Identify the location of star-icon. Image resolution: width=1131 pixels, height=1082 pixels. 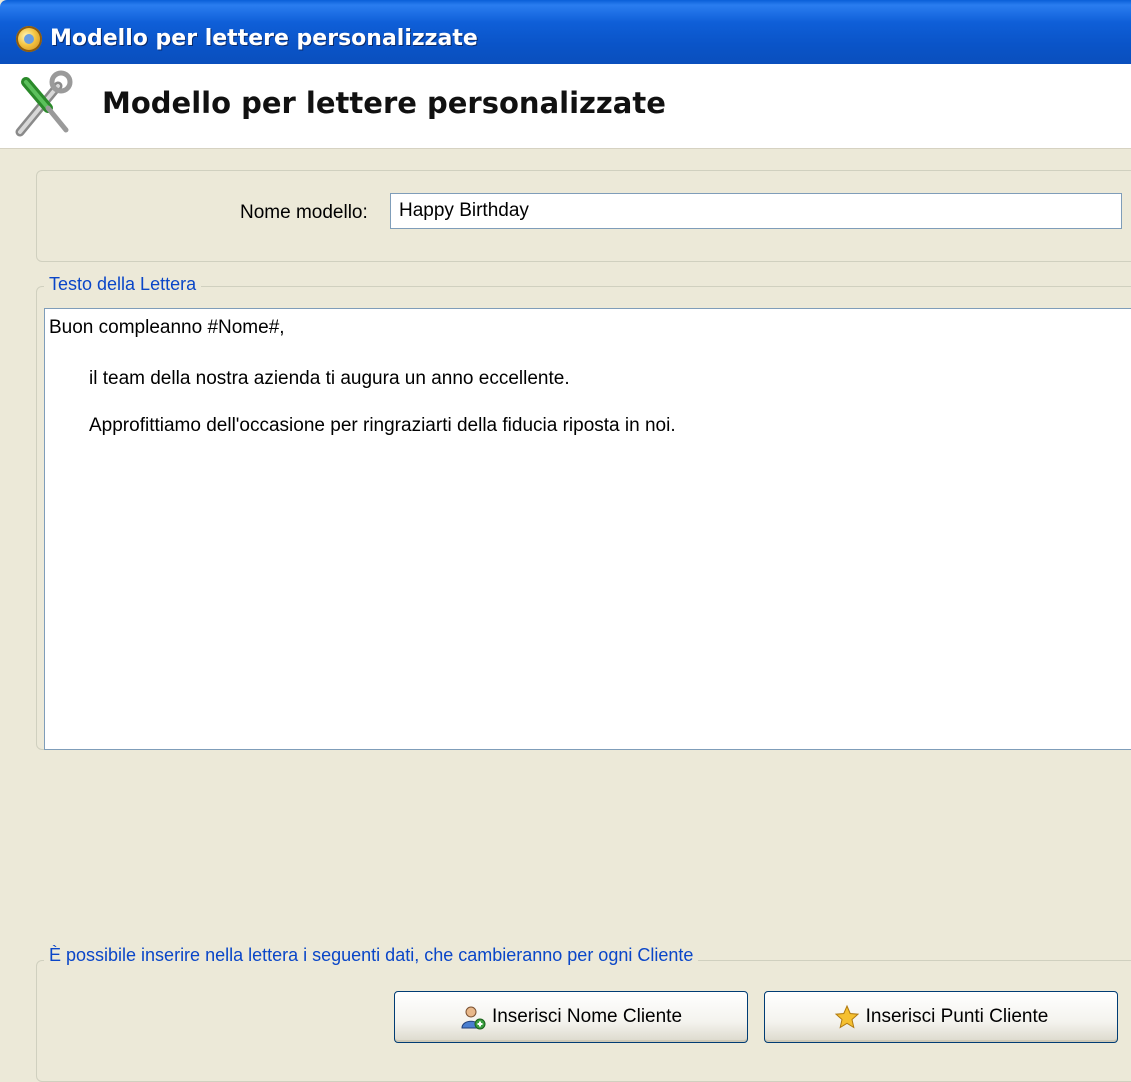
(846, 1016).